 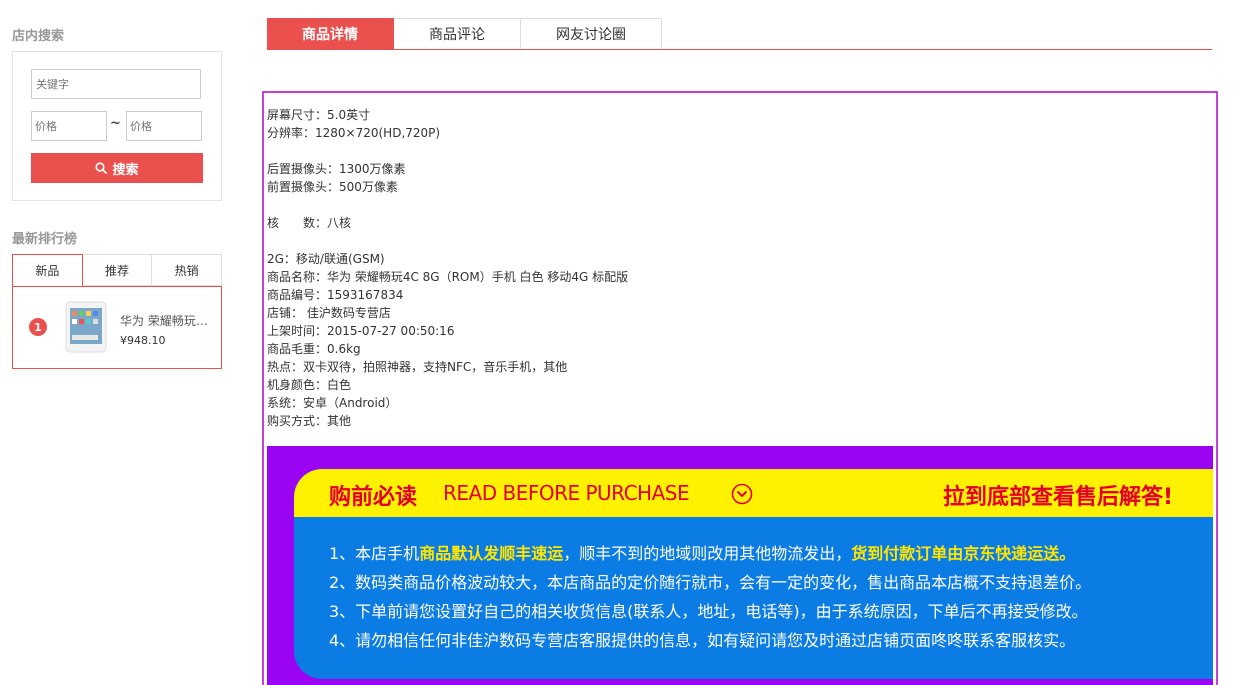 I want to click on notice-title: 购前必读, so click(x=373, y=497).